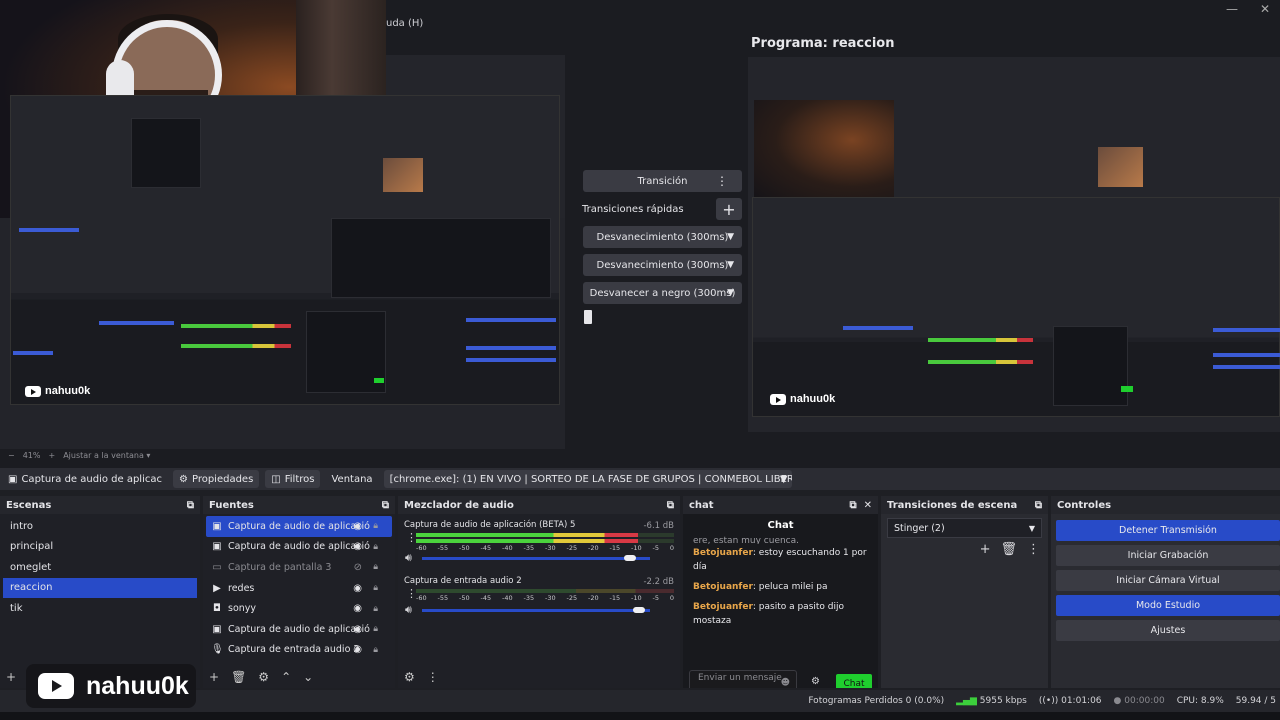 The height and width of the screenshot is (720, 1280). I want to click on taskbar-strip, so click(640, 716).